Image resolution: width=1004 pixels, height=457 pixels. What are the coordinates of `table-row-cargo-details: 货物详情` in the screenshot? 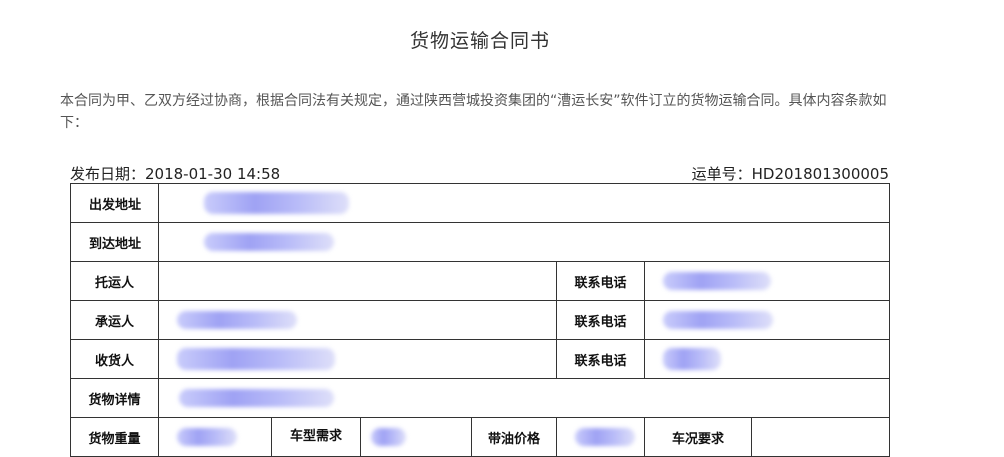 It's located at (480, 398).